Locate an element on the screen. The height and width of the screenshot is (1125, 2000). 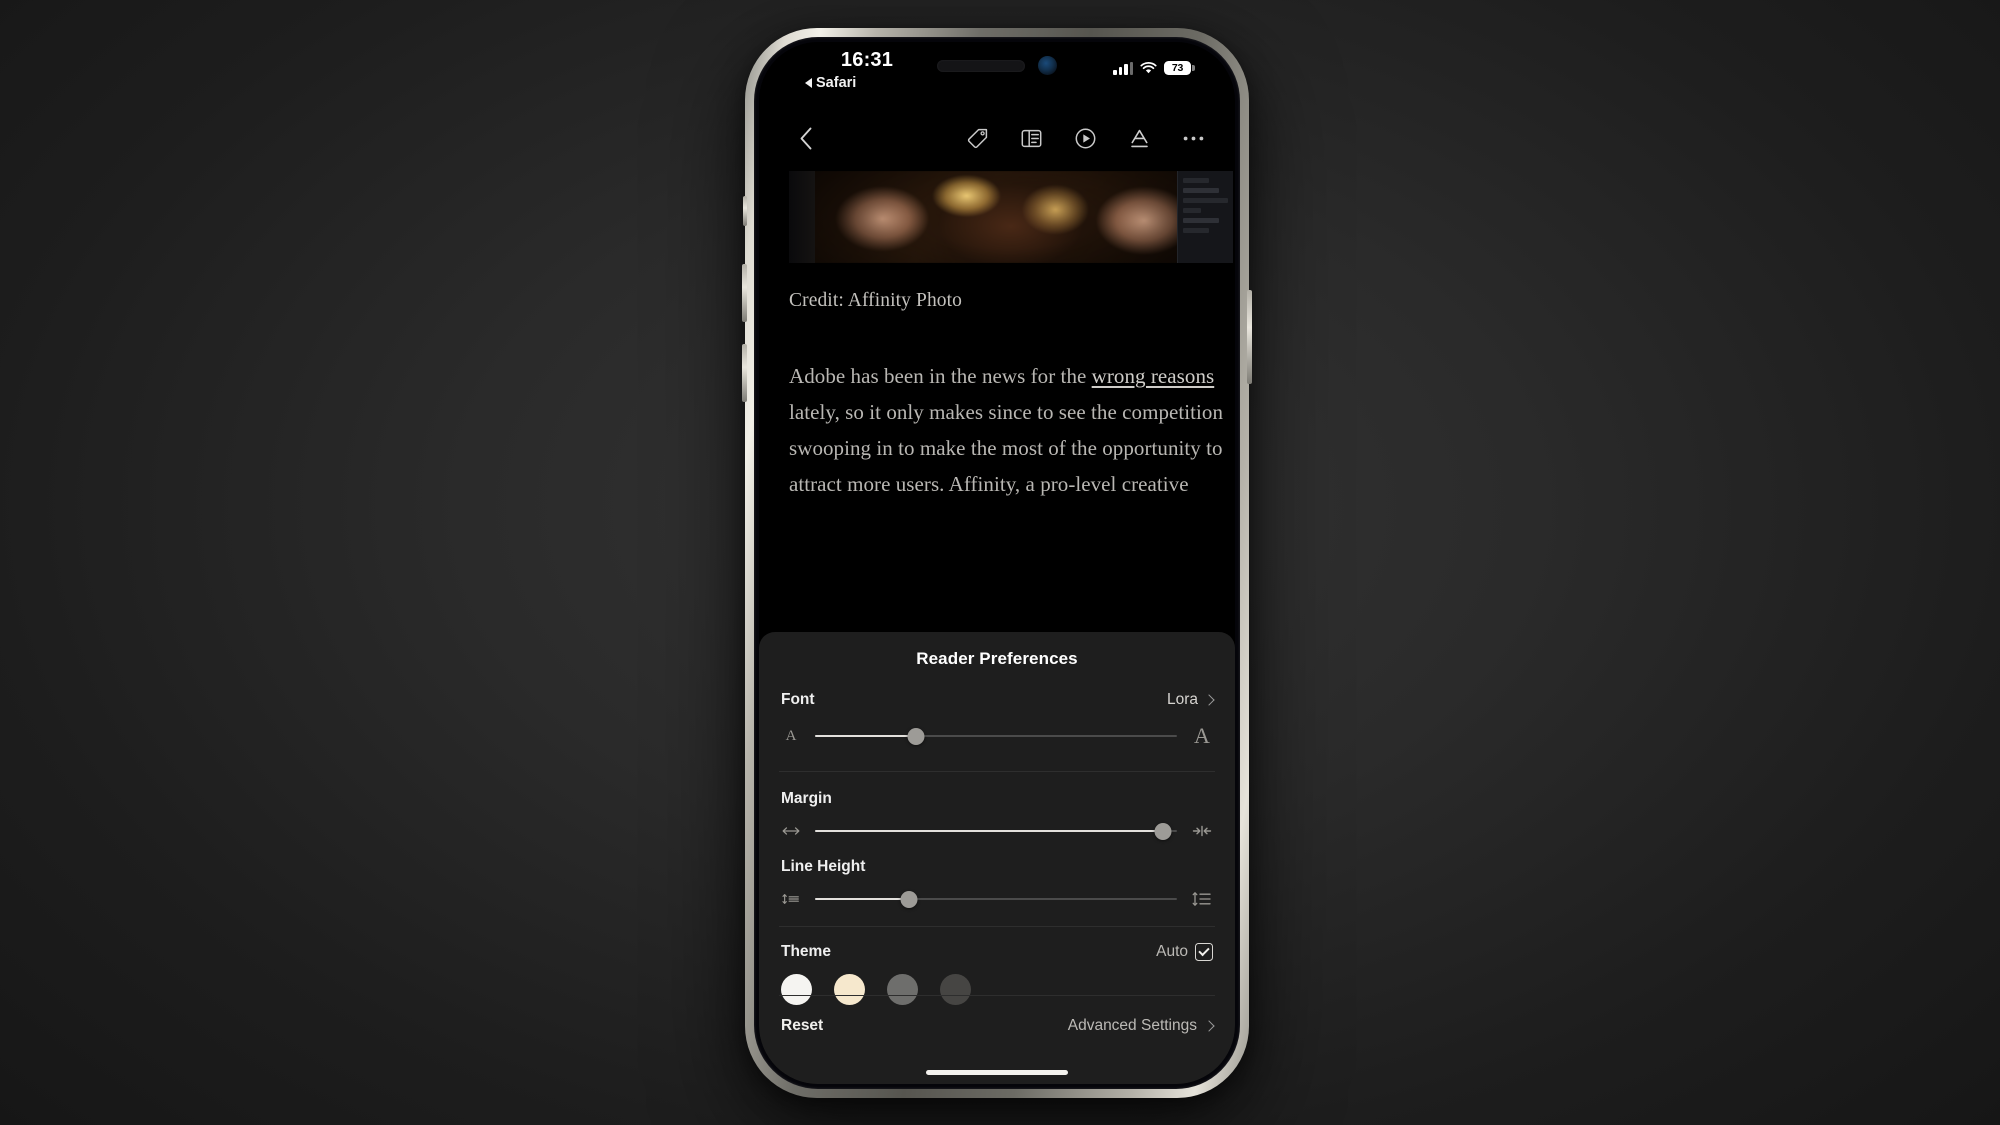
wifi-icon is located at coordinates (1148, 67).